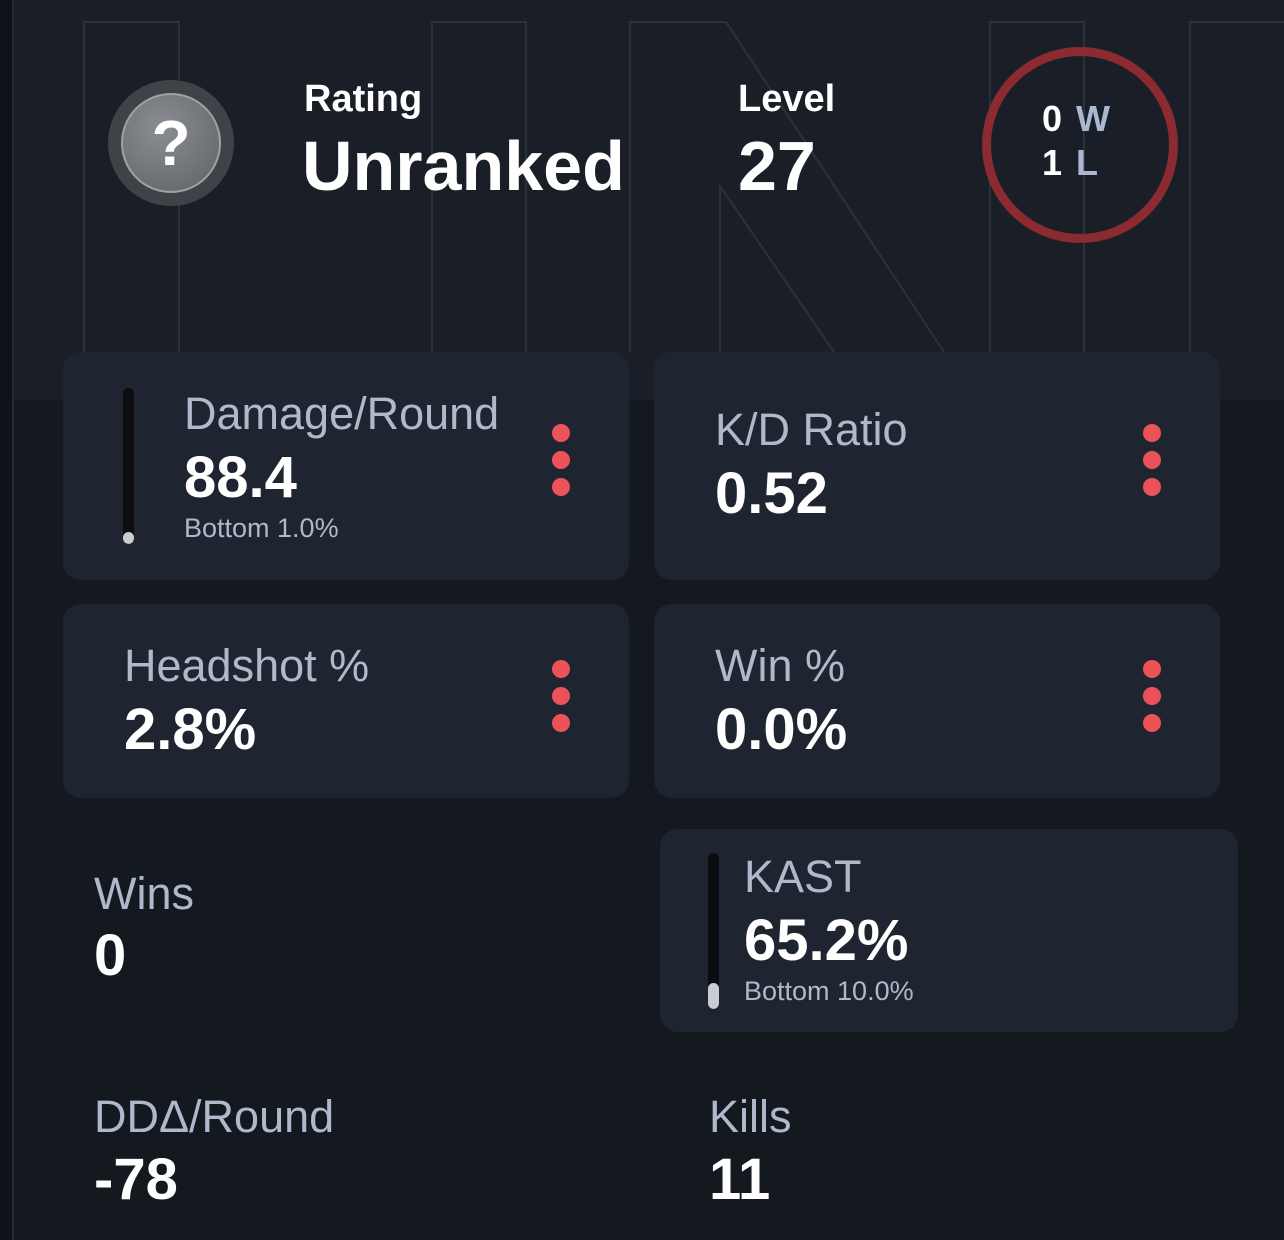 This screenshot has height=1240, width=1284. I want to click on stat-label: K/D Ratio, so click(811, 429).